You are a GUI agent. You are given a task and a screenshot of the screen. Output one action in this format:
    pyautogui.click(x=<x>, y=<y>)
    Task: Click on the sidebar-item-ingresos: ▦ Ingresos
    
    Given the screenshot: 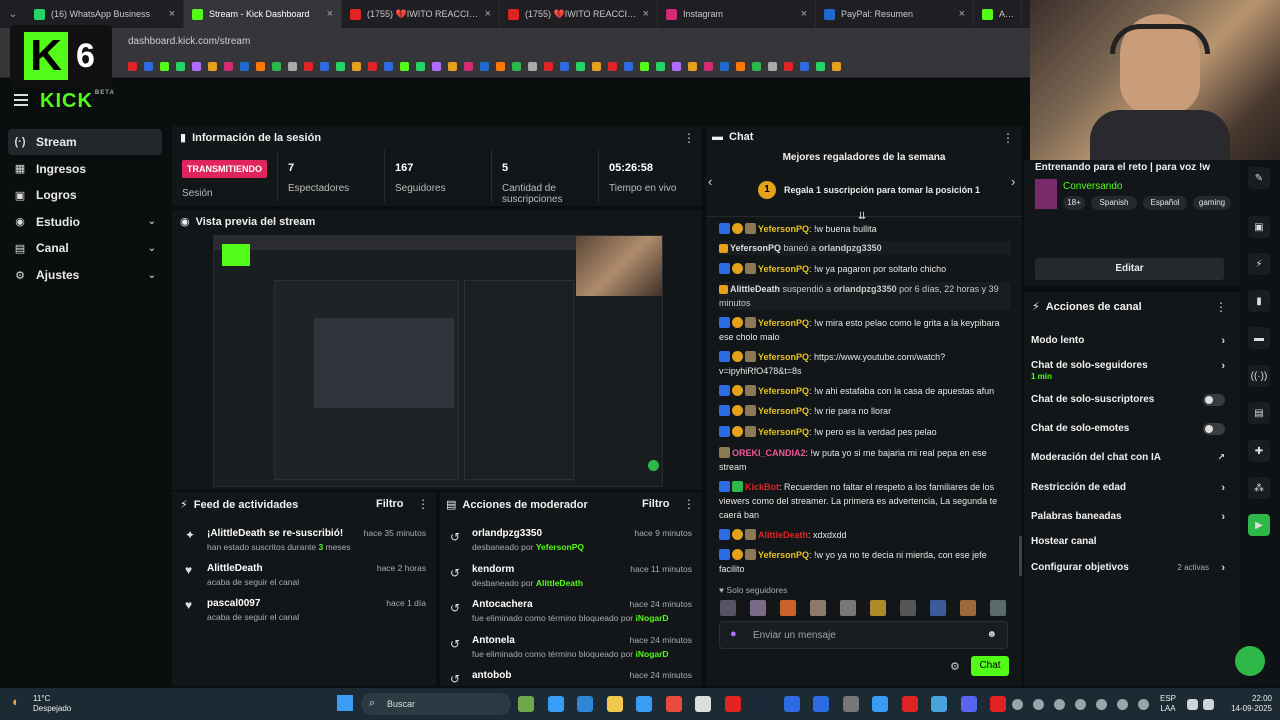 What is the action you would take?
    pyautogui.click(x=85, y=169)
    